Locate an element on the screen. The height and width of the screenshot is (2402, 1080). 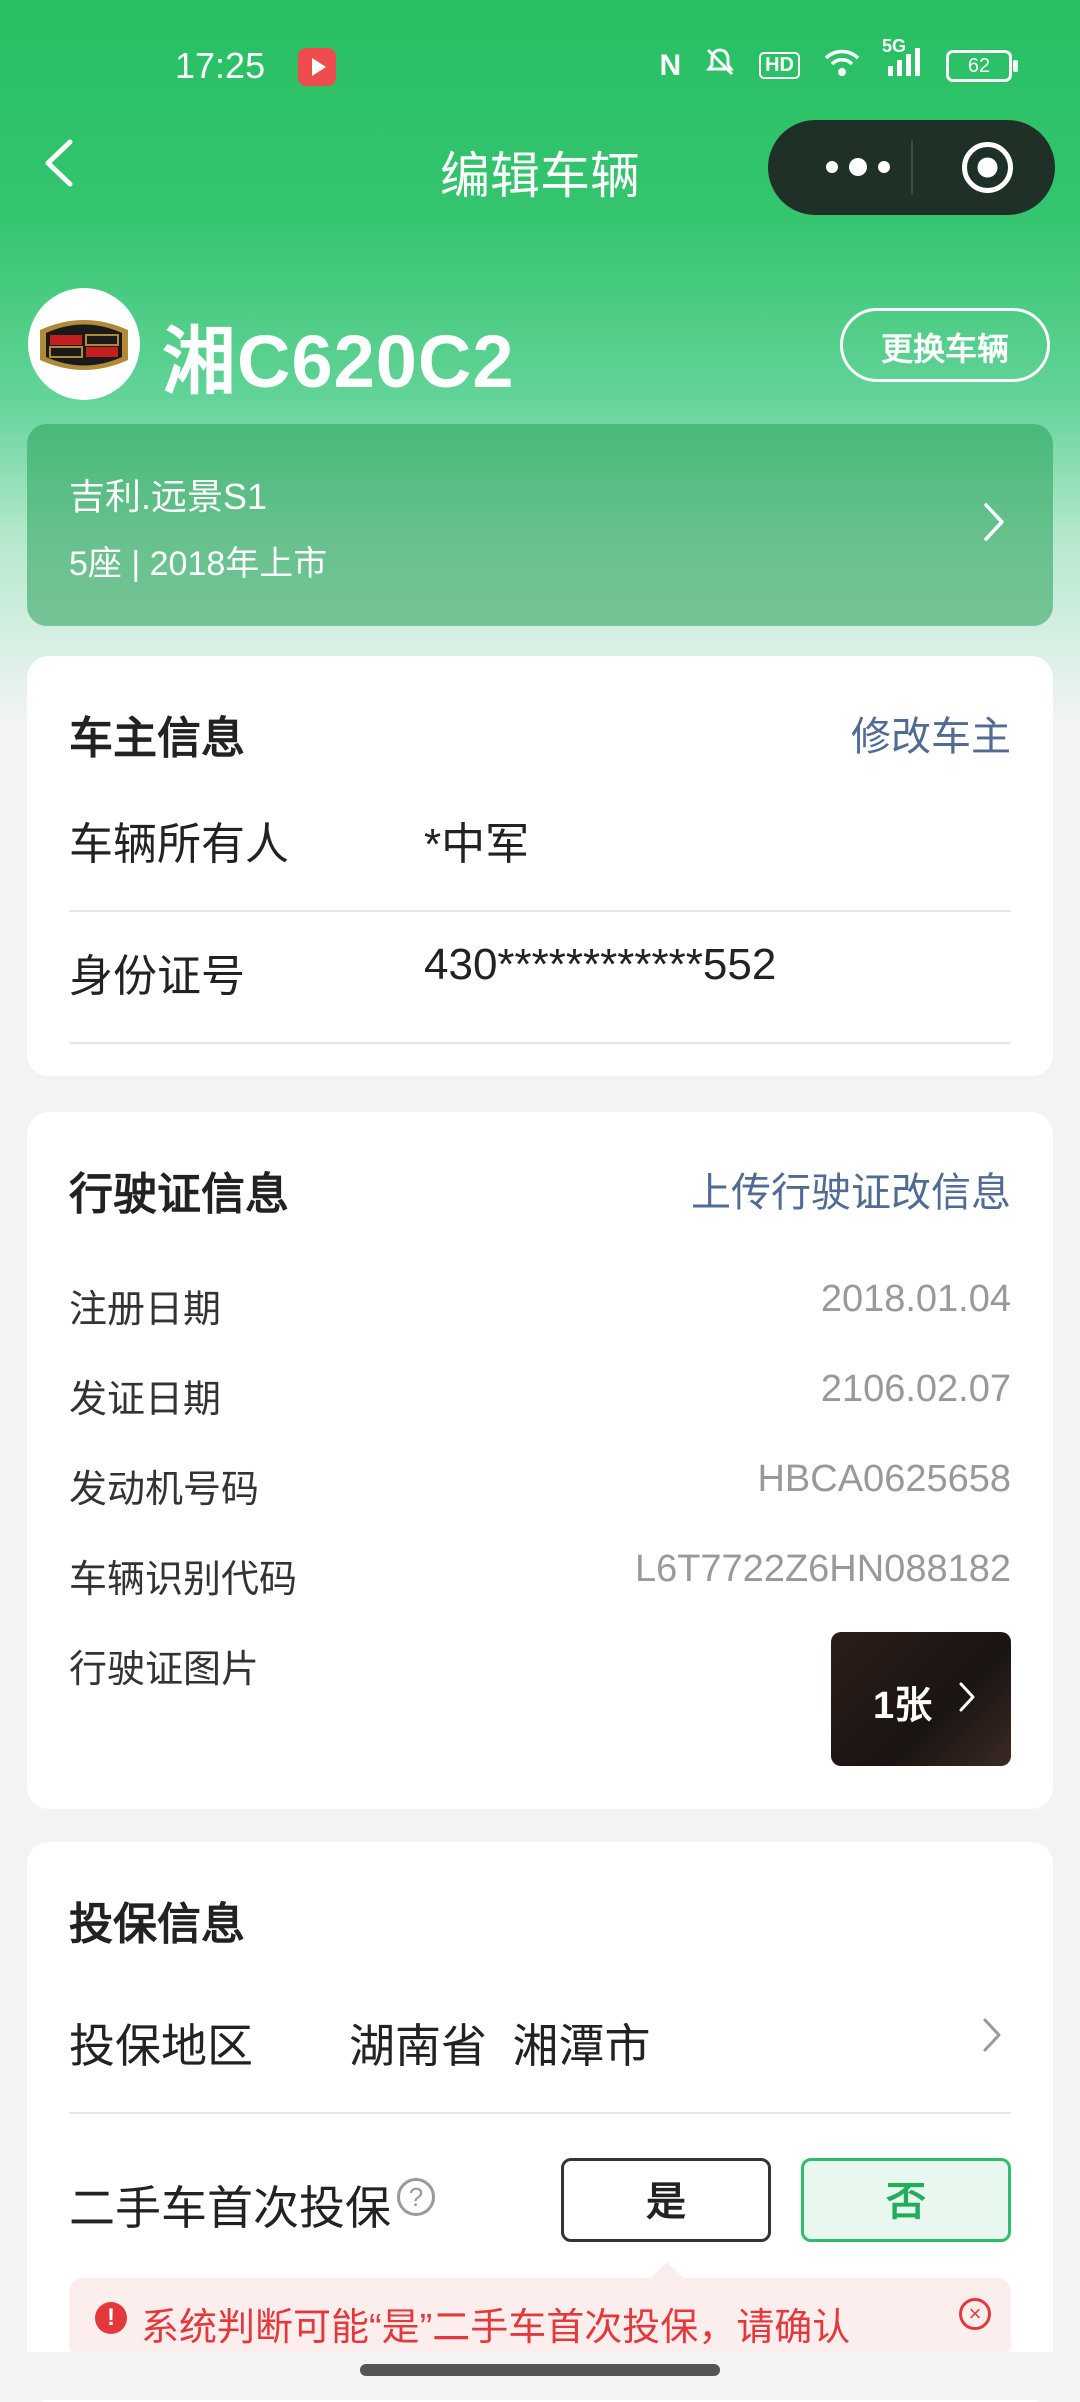
capsule-divider is located at coordinates (912, 167).